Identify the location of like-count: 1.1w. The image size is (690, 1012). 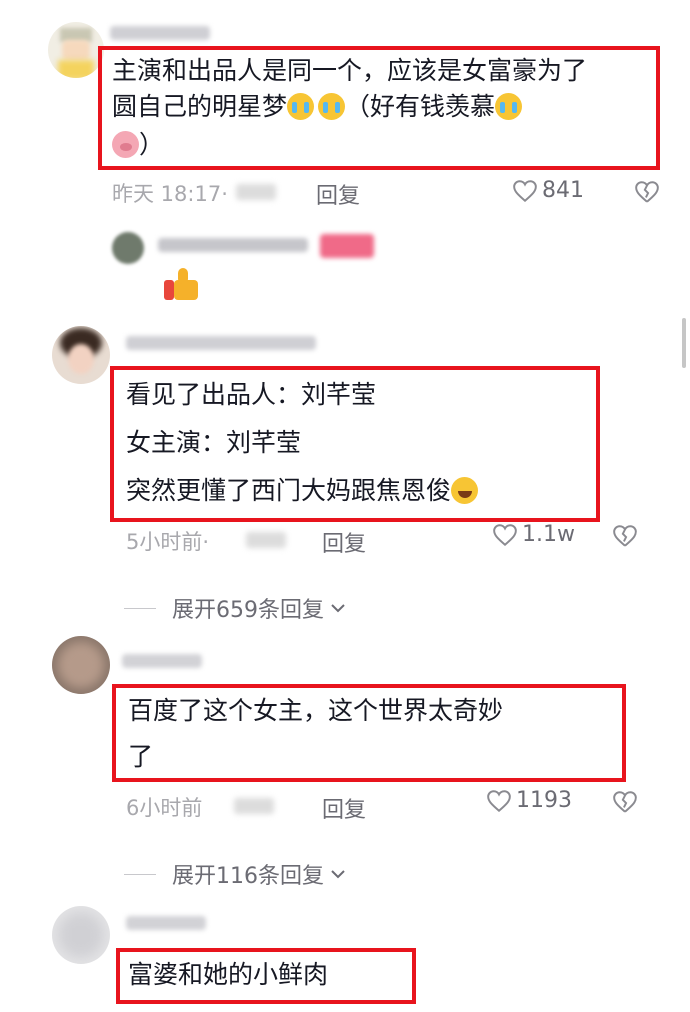
(548, 534).